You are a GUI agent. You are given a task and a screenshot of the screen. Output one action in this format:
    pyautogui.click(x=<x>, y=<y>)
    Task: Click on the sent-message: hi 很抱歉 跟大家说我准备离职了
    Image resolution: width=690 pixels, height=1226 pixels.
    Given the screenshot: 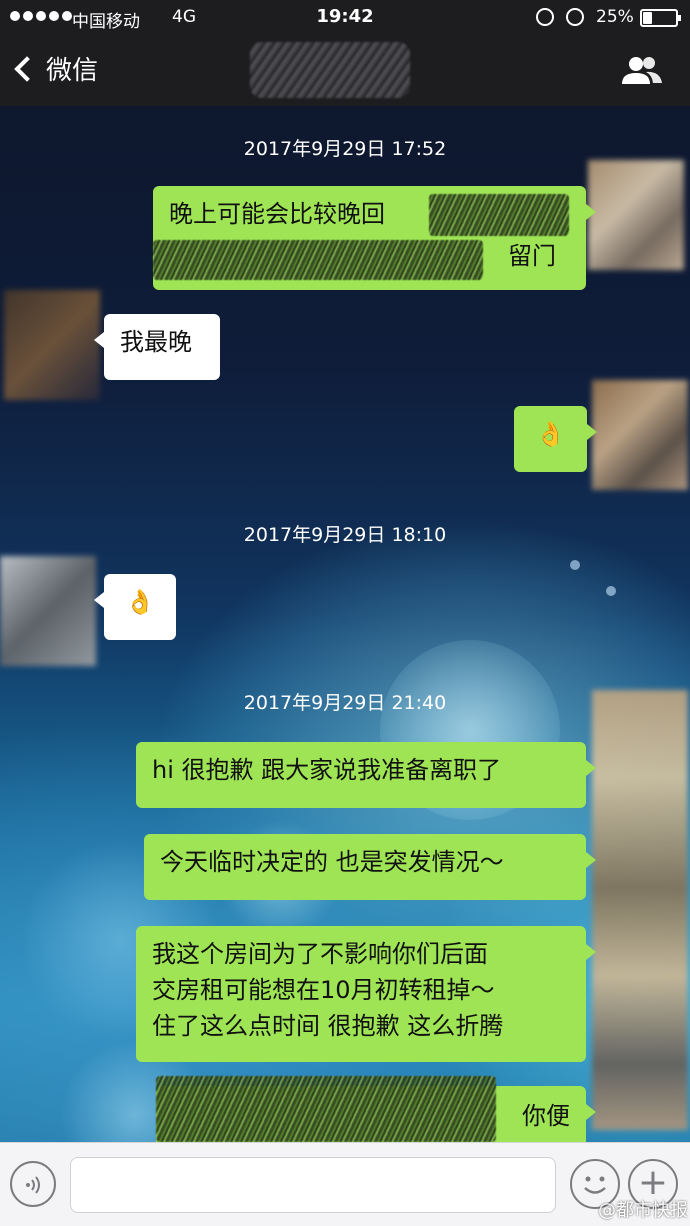 What is the action you would take?
    pyautogui.click(x=366, y=775)
    